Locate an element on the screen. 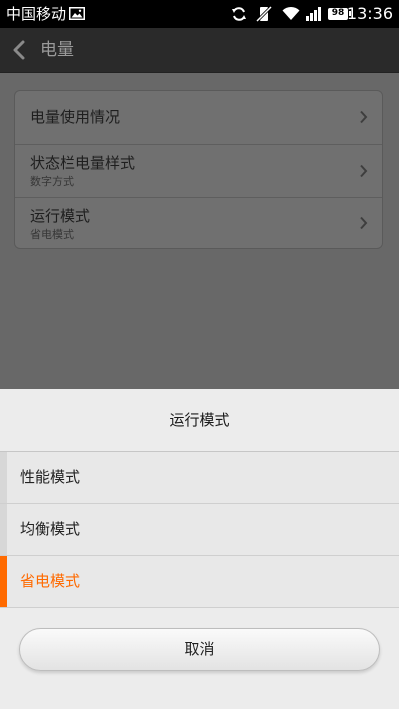 This screenshot has height=709, width=399. option-power-saving-mode: 省电模式 is located at coordinates (199, 582).